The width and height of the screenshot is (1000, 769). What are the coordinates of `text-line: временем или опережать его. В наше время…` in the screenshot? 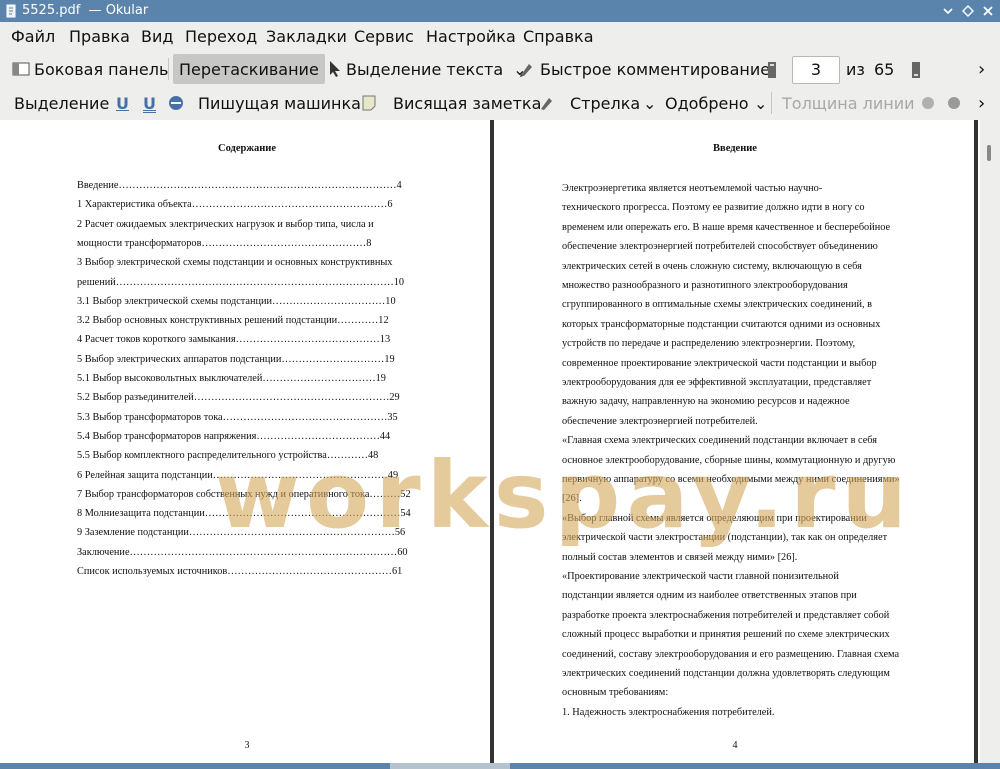 It's located at (726, 227).